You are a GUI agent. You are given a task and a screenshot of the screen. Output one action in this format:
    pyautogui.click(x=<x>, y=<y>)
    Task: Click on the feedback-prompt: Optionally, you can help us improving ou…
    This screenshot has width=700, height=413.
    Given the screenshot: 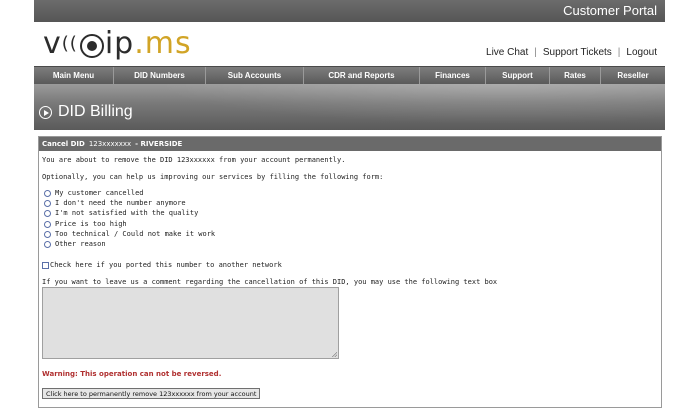 What is the action you would take?
    pyautogui.click(x=213, y=177)
    